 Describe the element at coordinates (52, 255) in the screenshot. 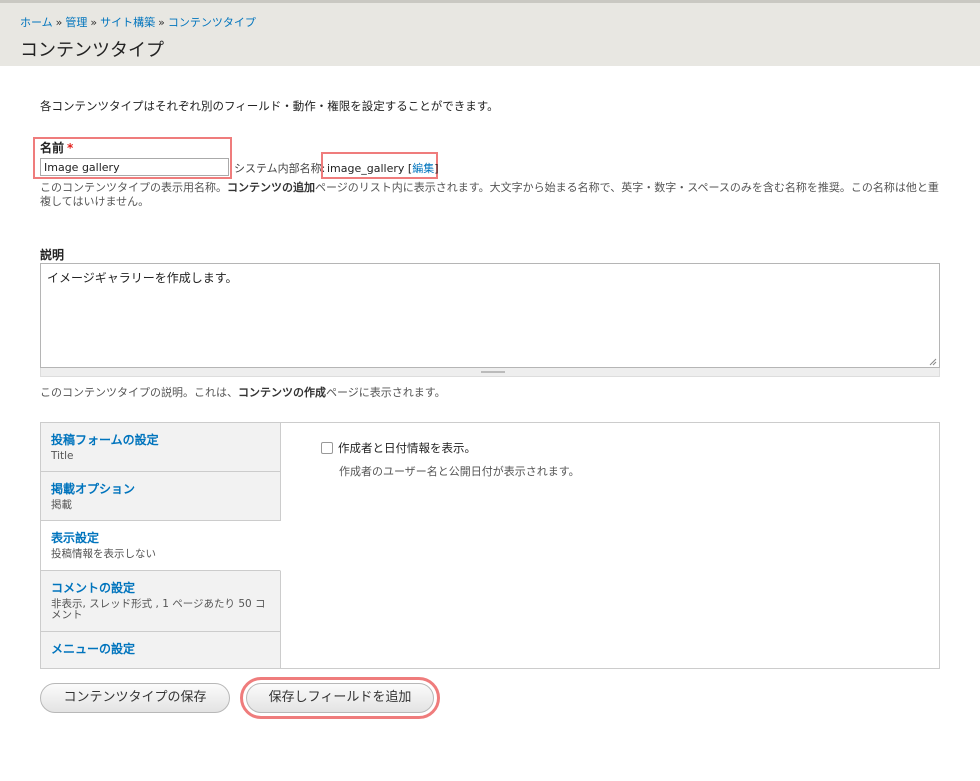

I see `description-label: 説明` at that location.